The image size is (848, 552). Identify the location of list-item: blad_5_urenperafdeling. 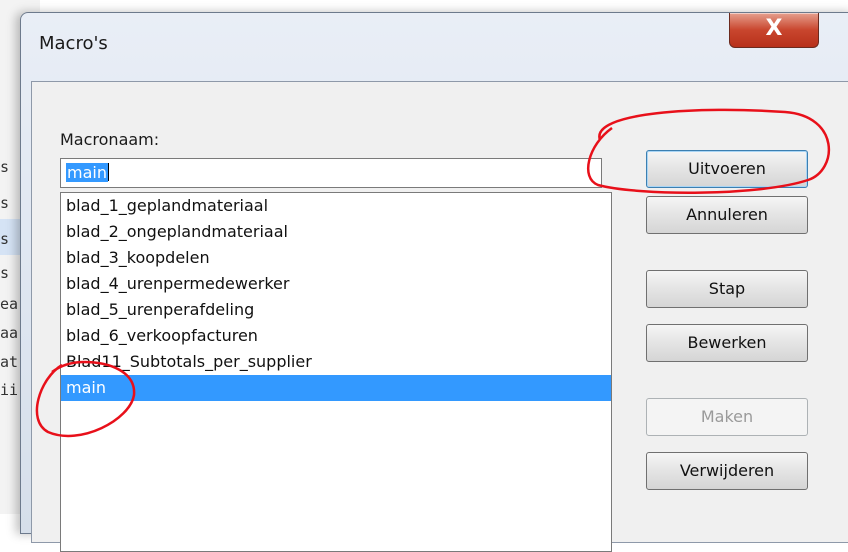
(336, 310).